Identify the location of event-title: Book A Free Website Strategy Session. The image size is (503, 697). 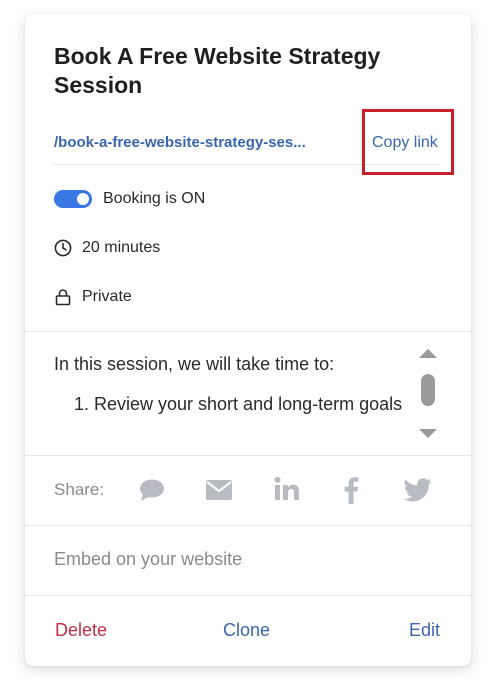
(217, 70).